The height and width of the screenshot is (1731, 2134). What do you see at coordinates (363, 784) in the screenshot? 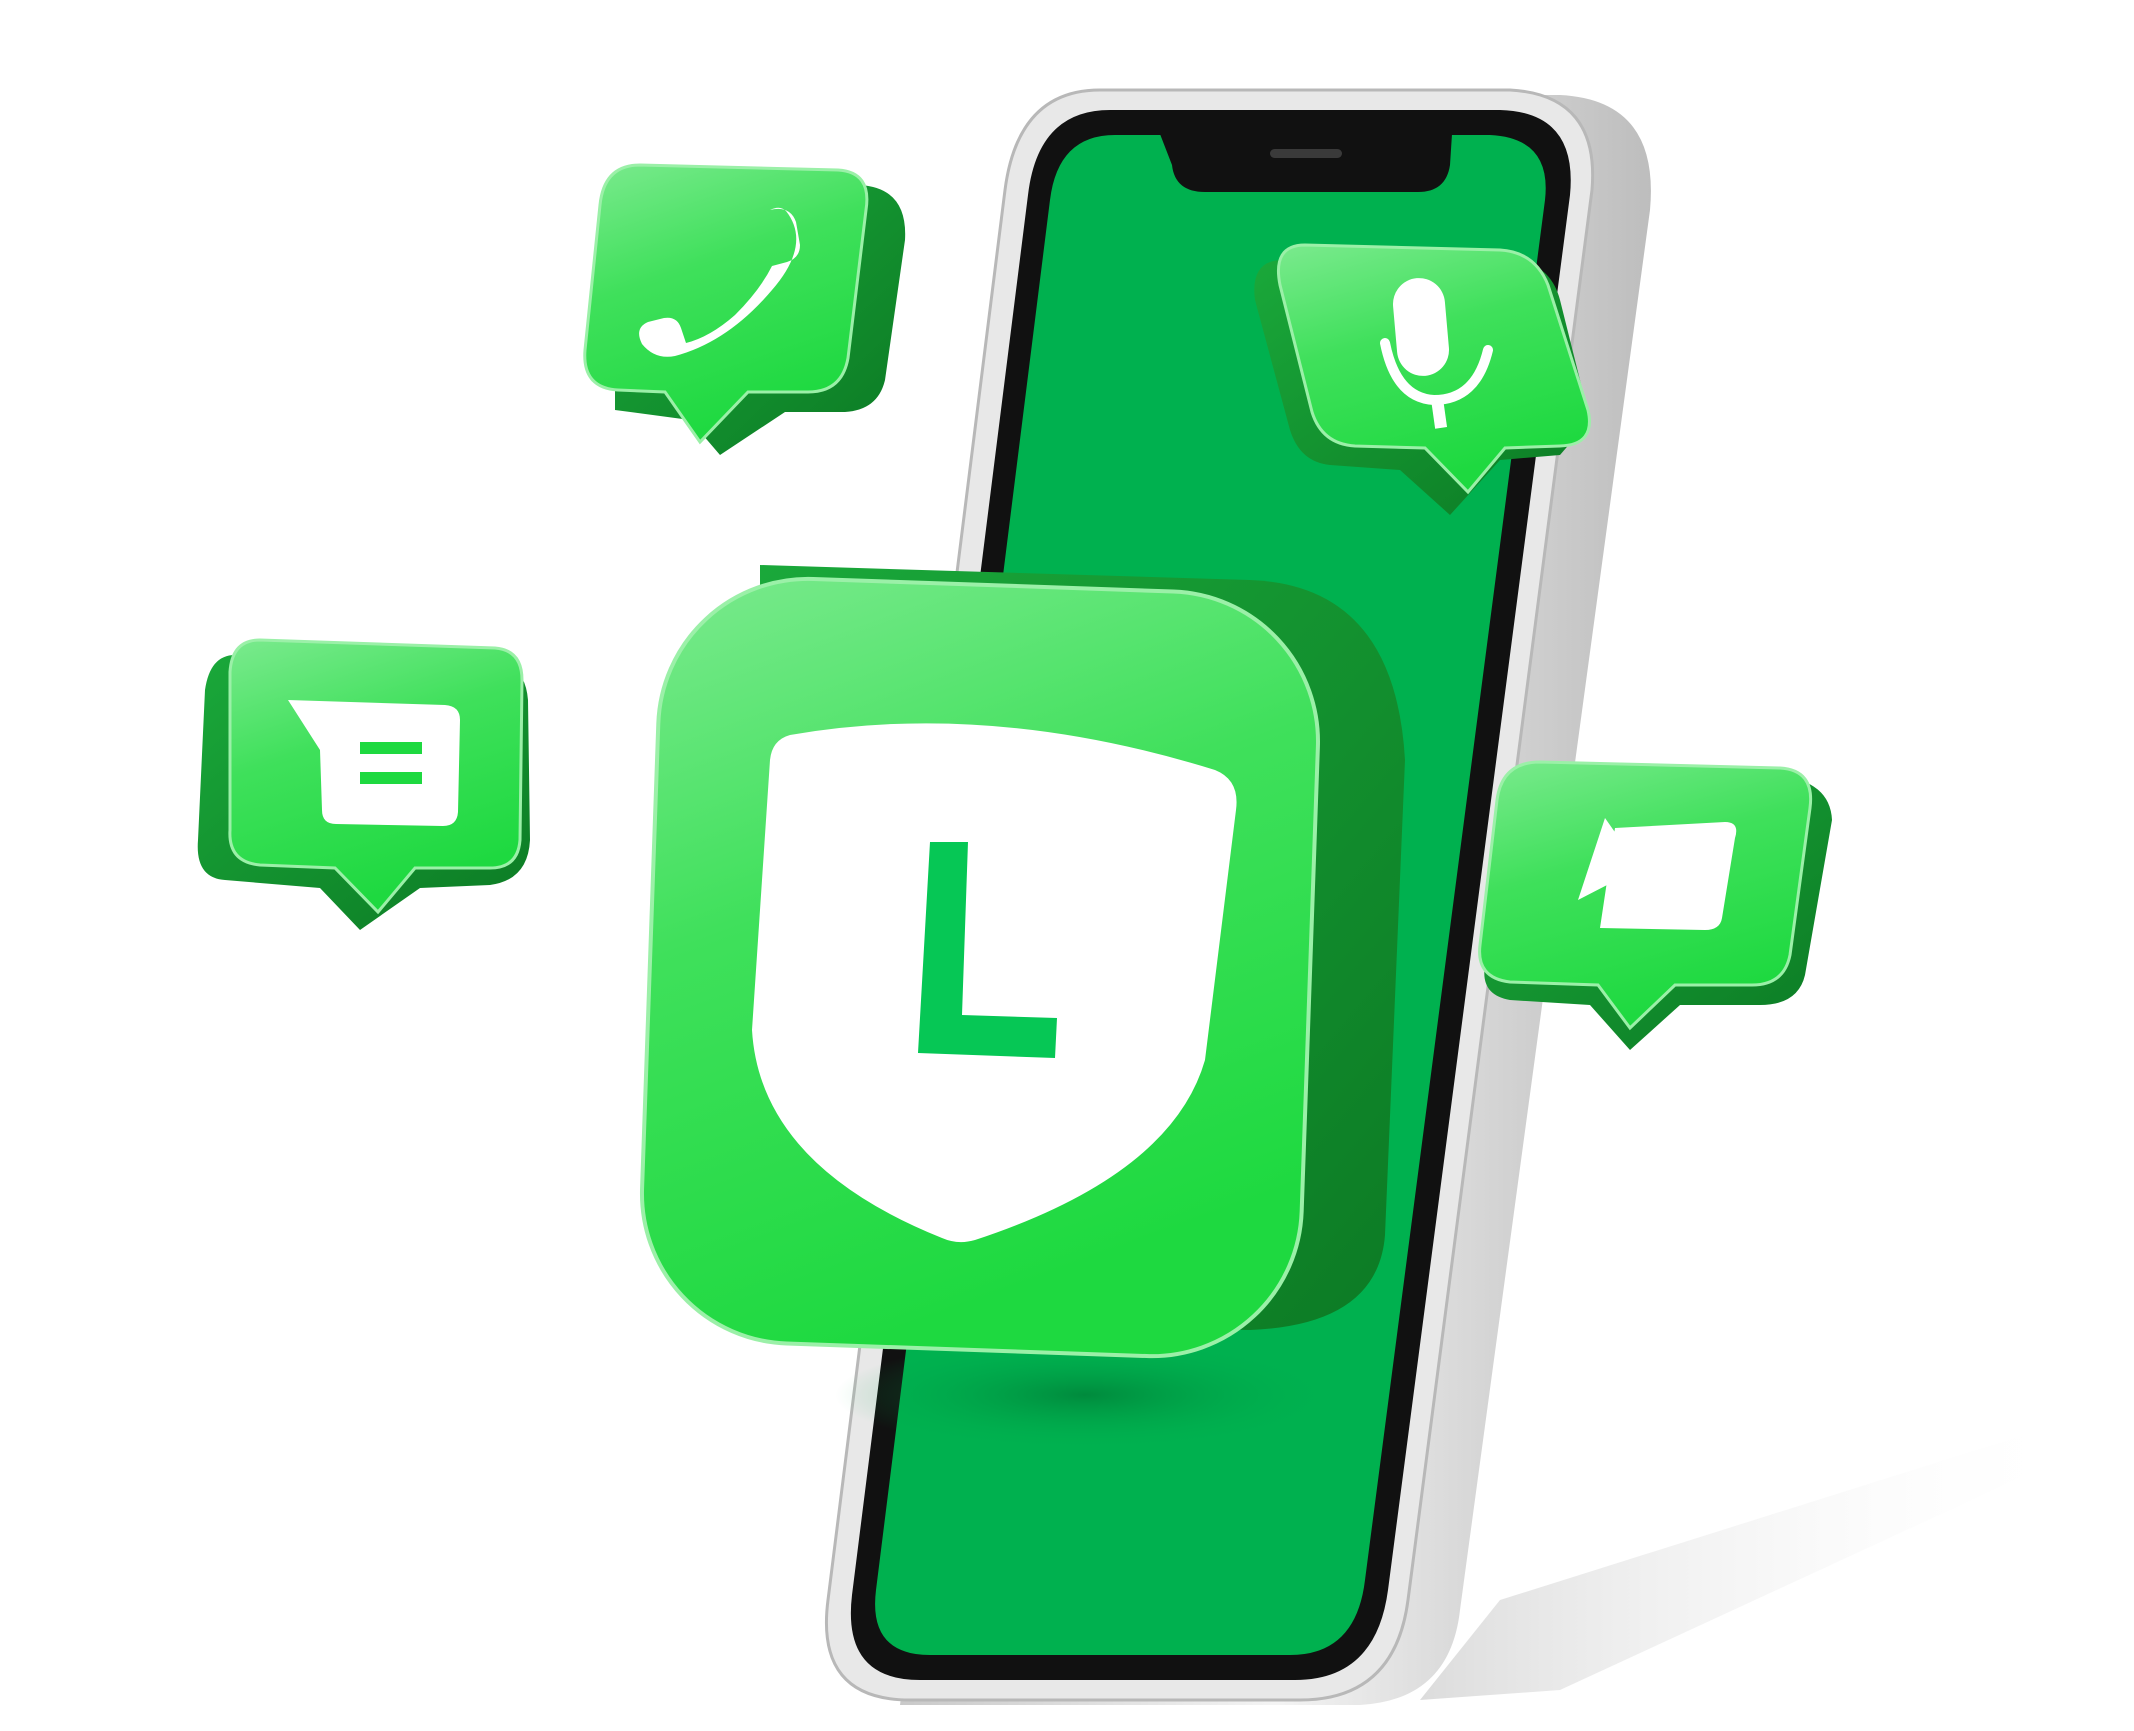
I see `message-bubble` at bounding box center [363, 784].